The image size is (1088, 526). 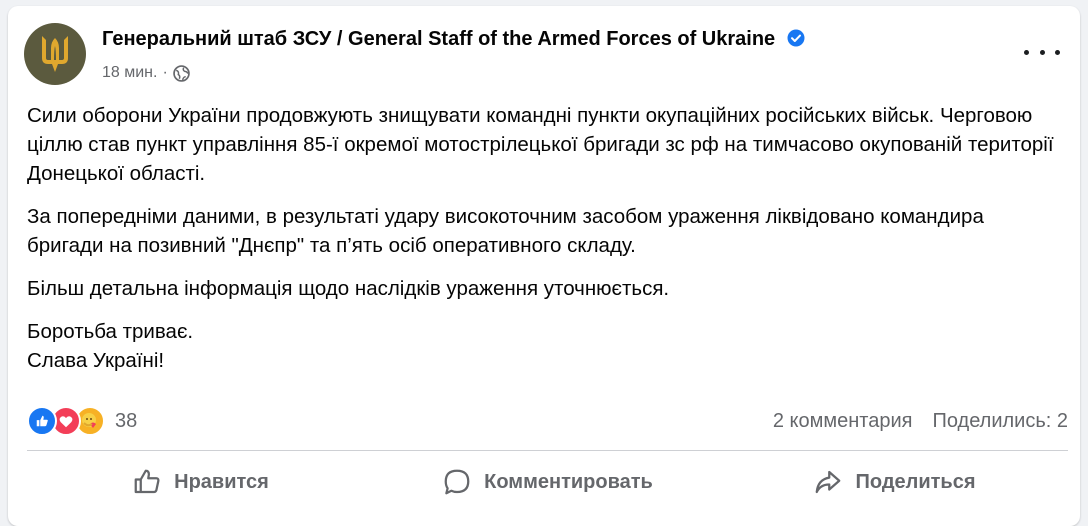 What do you see at coordinates (110, 331) in the screenshot?
I see `post-paragraph: Боротьба триває.` at bounding box center [110, 331].